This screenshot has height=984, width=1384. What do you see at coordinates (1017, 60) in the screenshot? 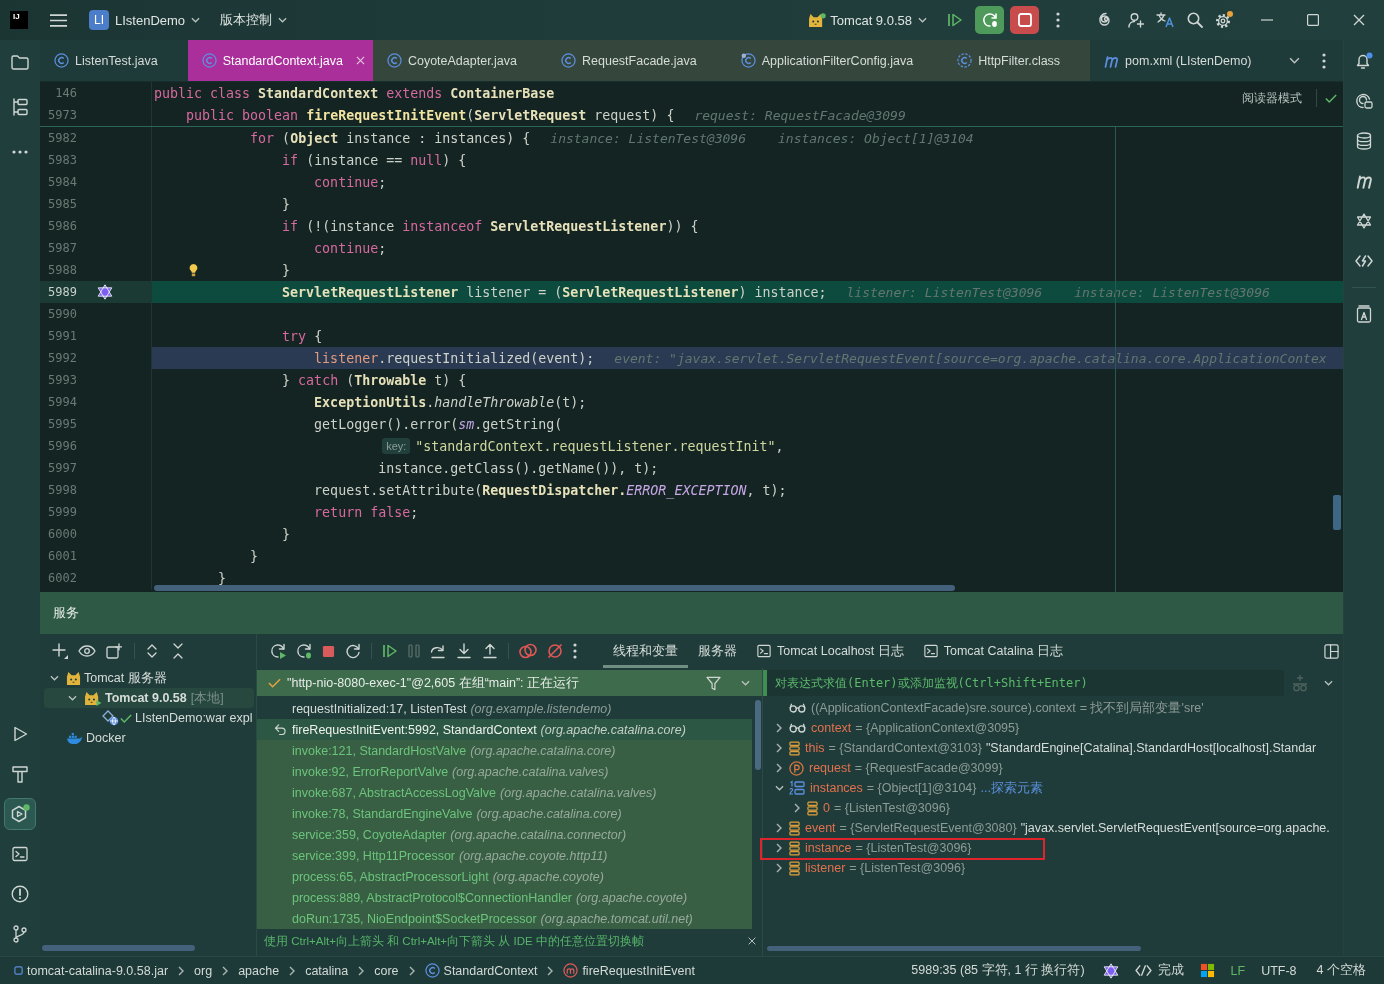
I see `editor-tab: HttpFilter.class` at bounding box center [1017, 60].